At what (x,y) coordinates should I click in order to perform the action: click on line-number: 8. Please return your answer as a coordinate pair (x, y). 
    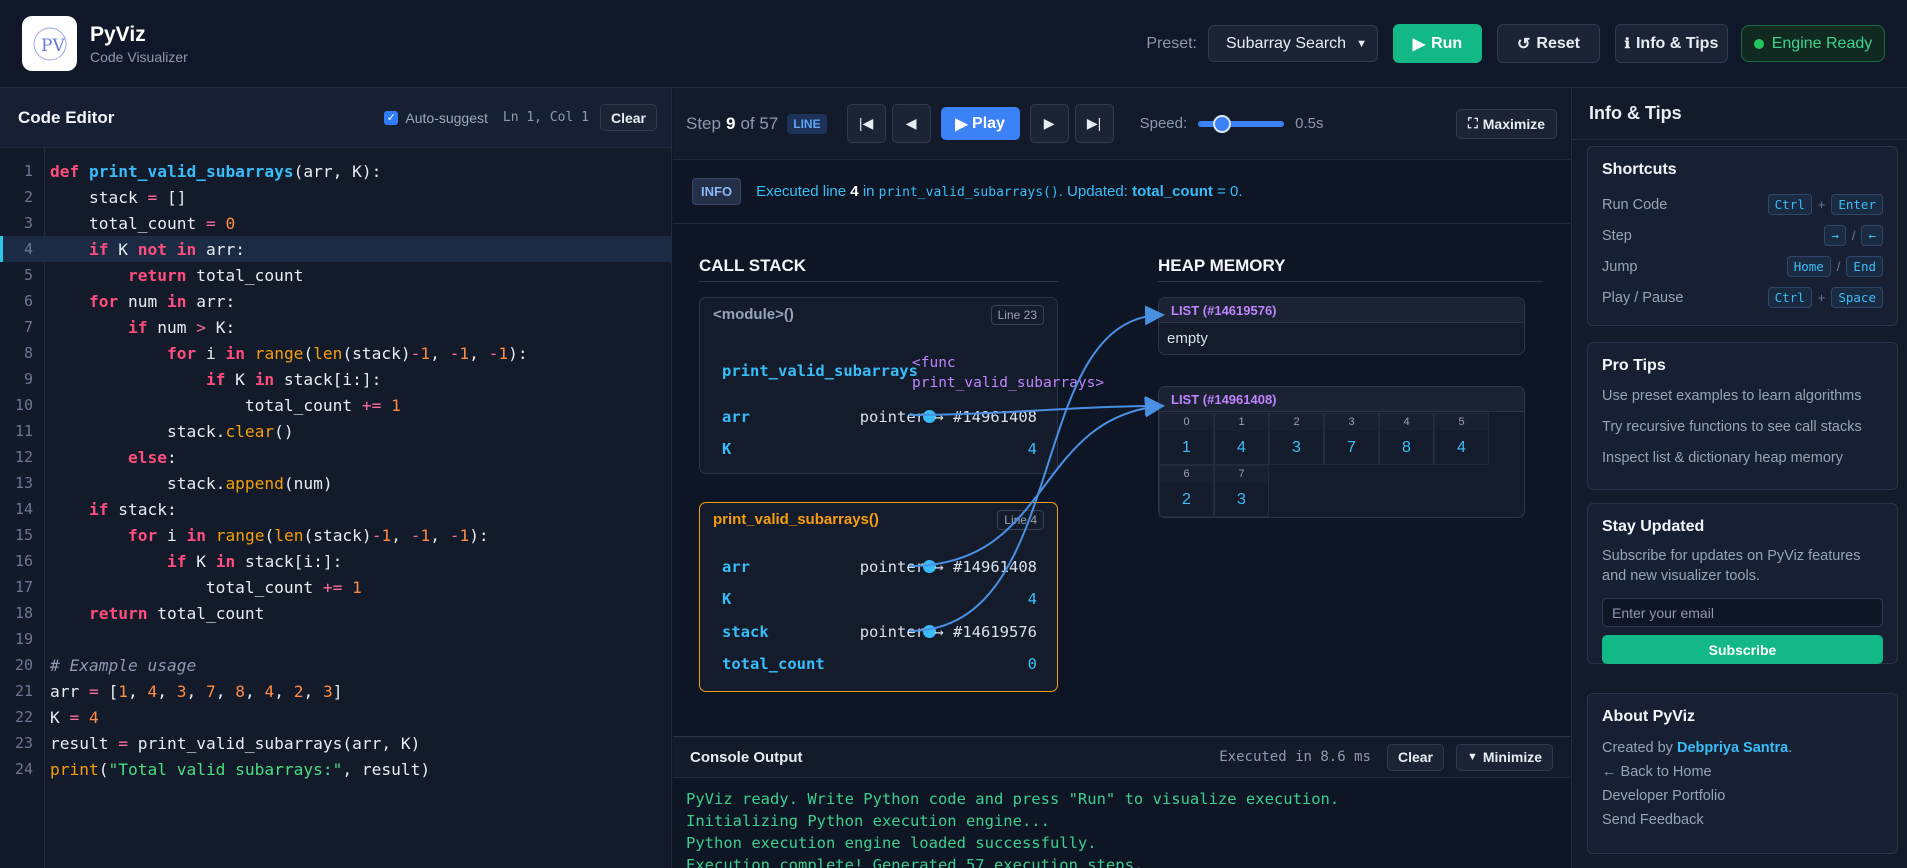
    Looking at the image, I should click on (28, 353).